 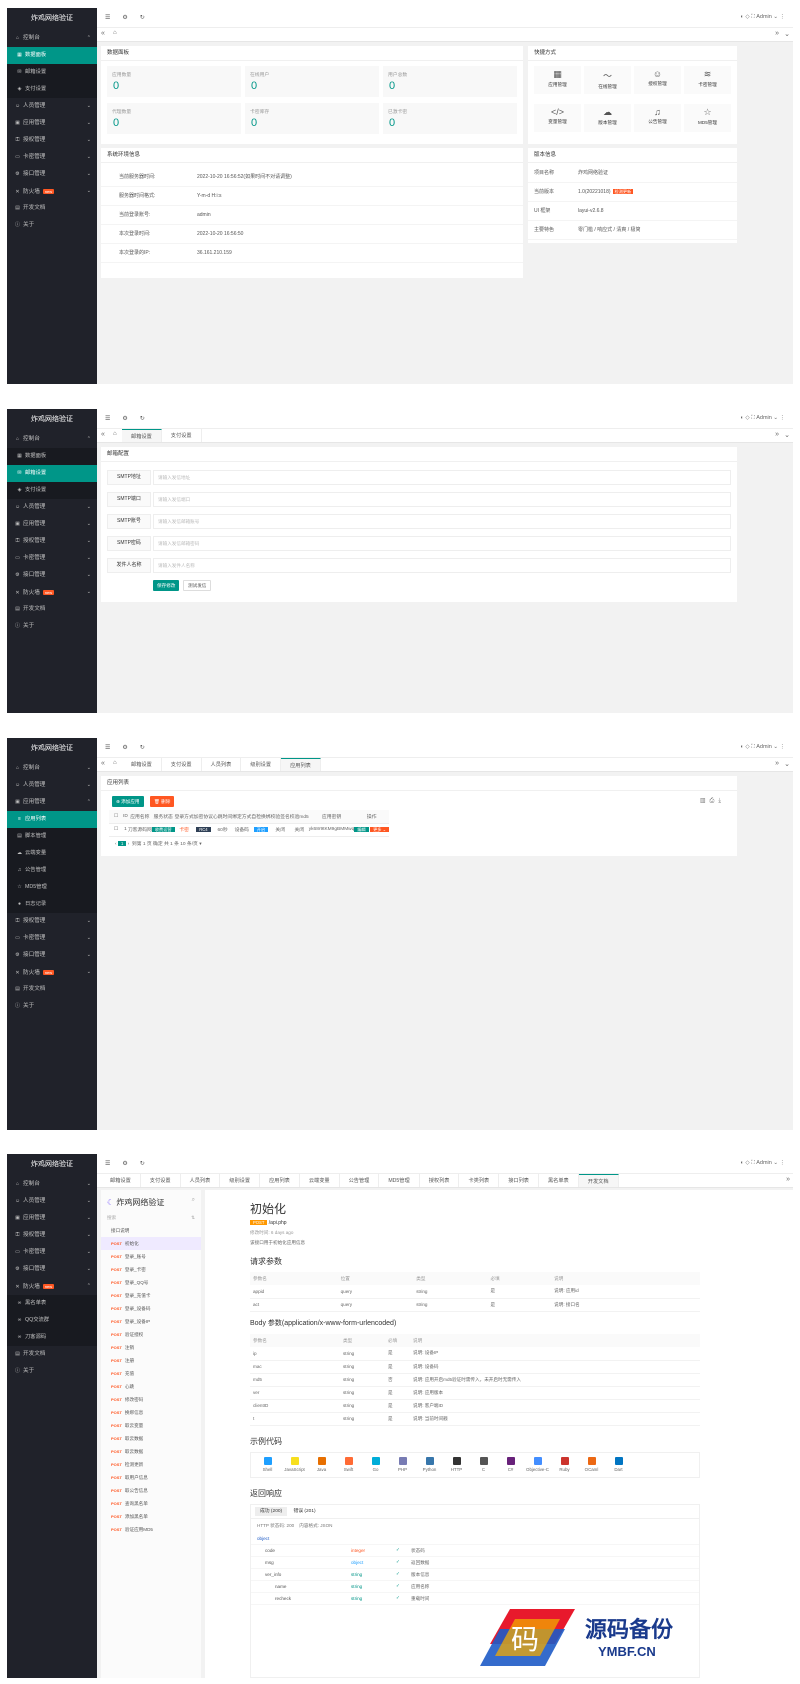 What do you see at coordinates (166, 585) in the screenshot?
I see `save-button: 保存修改` at bounding box center [166, 585].